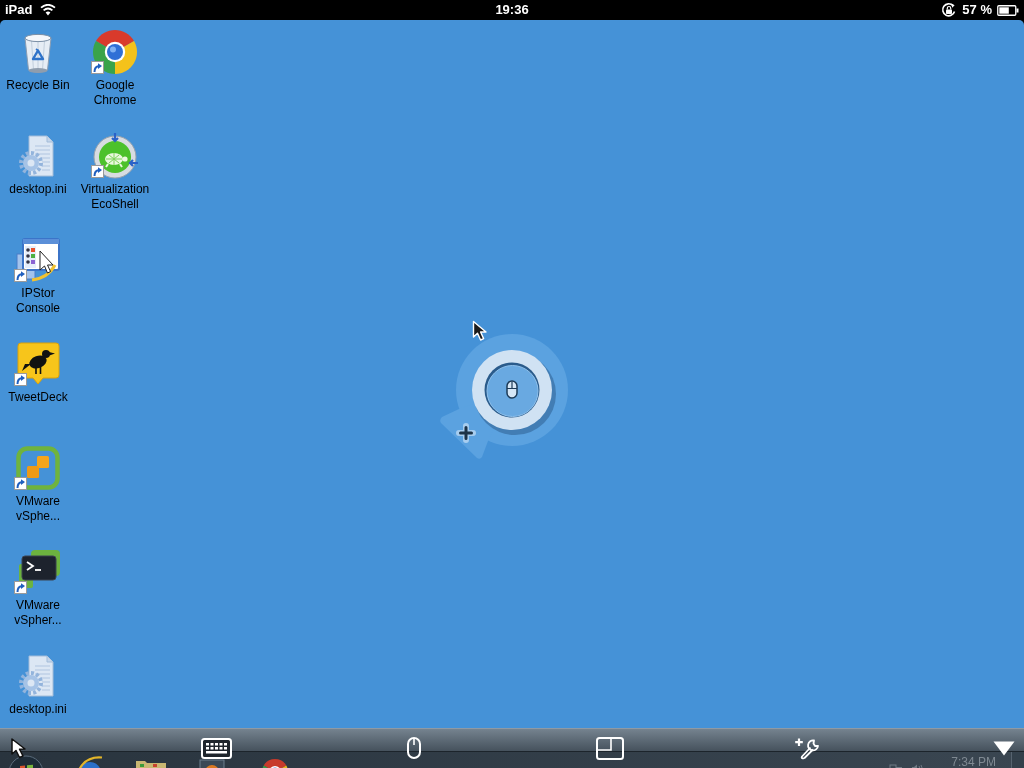  What do you see at coordinates (26, 761) in the screenshot?
I see `start-orb-icon` at bounding box center [26, 761].